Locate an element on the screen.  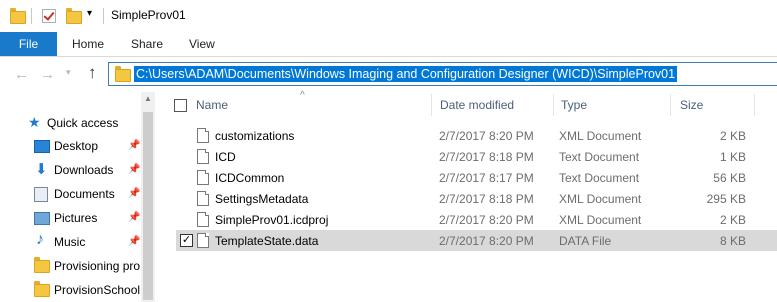
nav-item-downloads: ⬇ Downloads 📌 is located at coordinates (74, 170).